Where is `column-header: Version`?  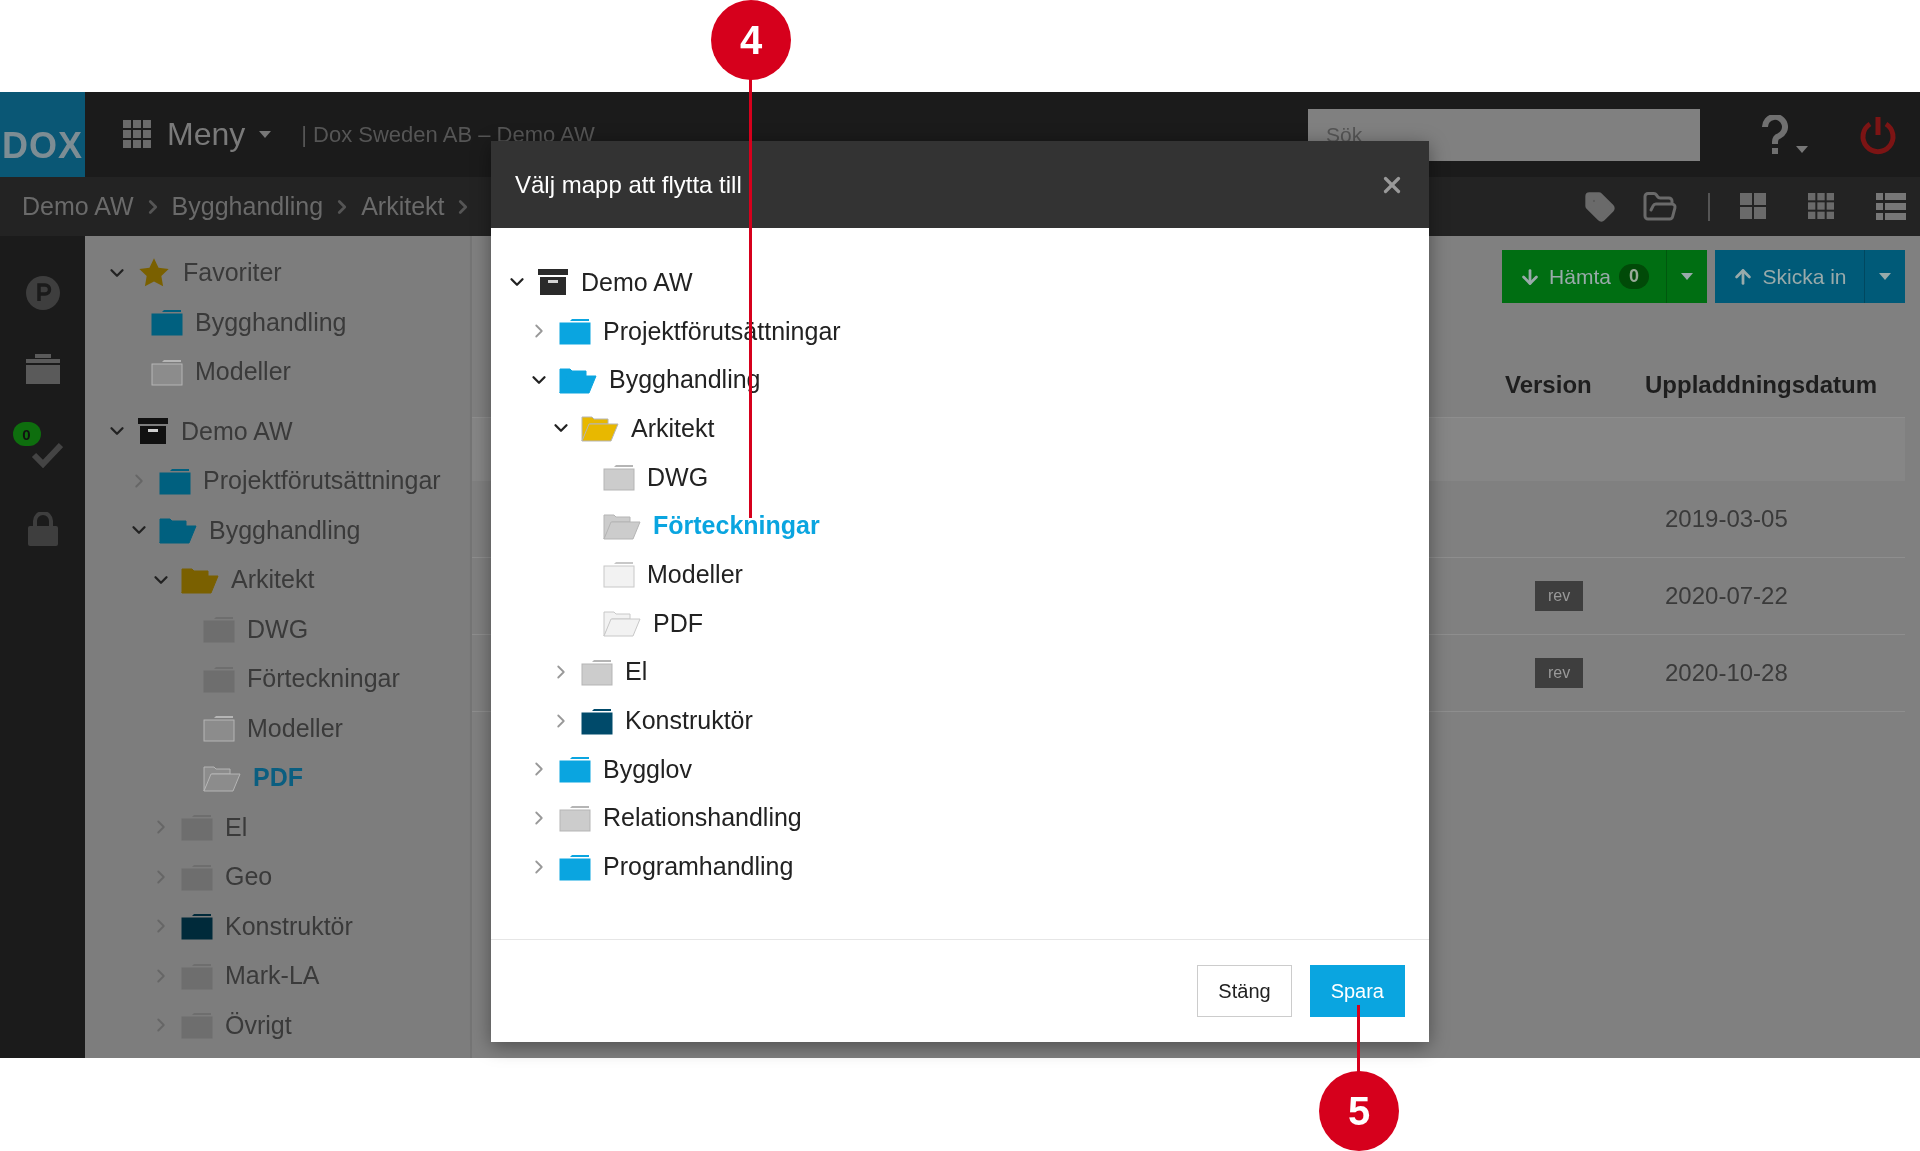 column-header: Version is located at coordinates (1575, 385).